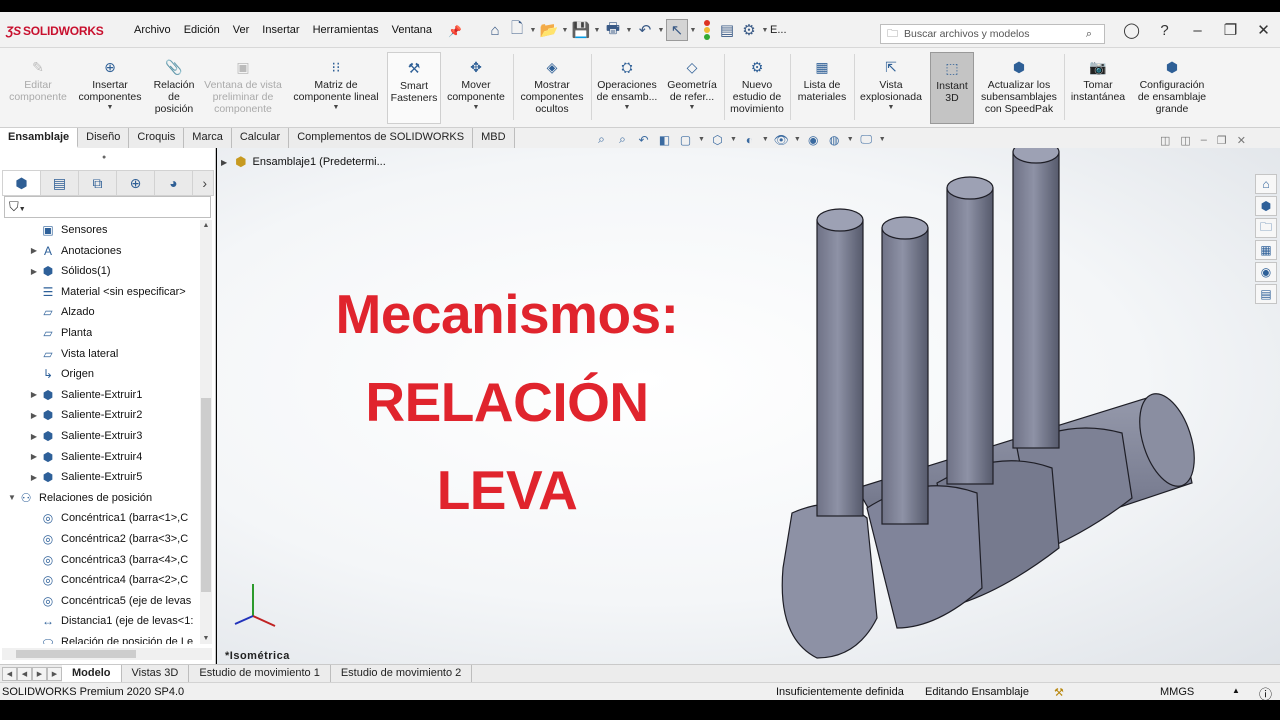 The image size is (1280, 720). What do you see at coordinates (643, 139) in the screenshot?
I see `previous-view-icon: ↶` at bounding box center [643, 139].